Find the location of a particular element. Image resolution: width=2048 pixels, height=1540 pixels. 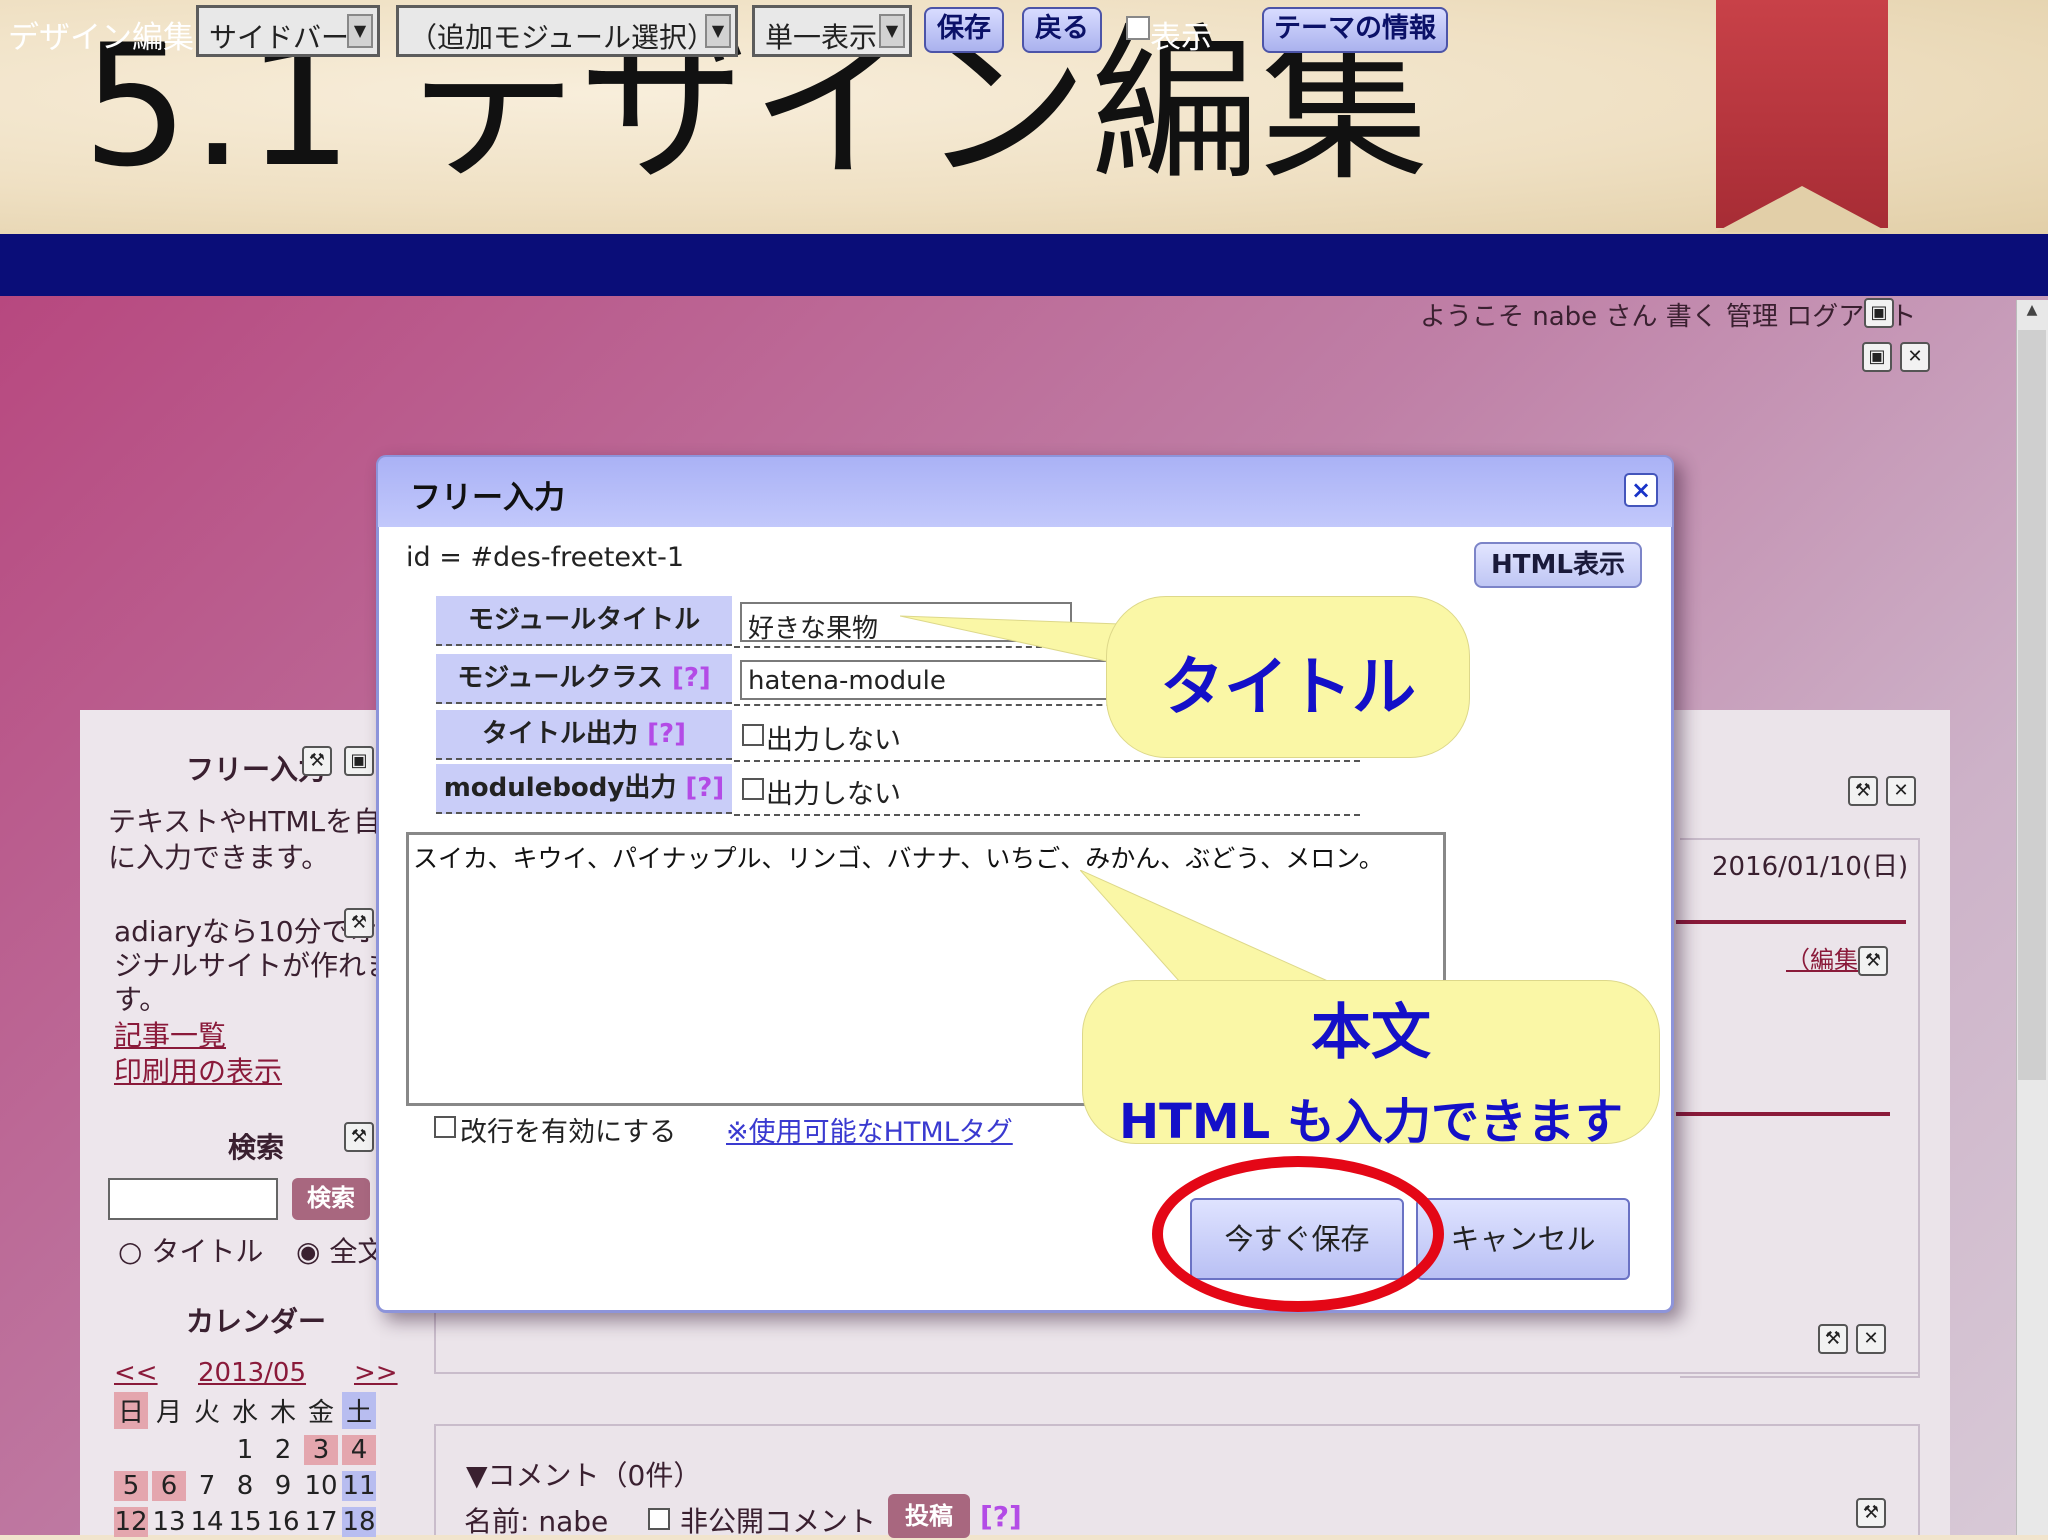

html-tags-link: ※使用可能なHTMLタグ is located at coordinates (869, 1129).